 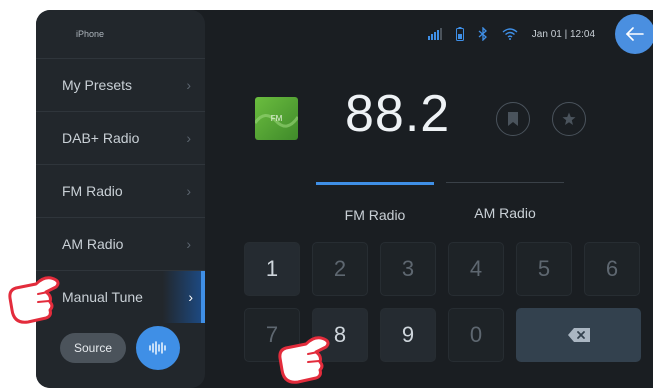 I want to click on delete-button, so click(x=578, y=335).